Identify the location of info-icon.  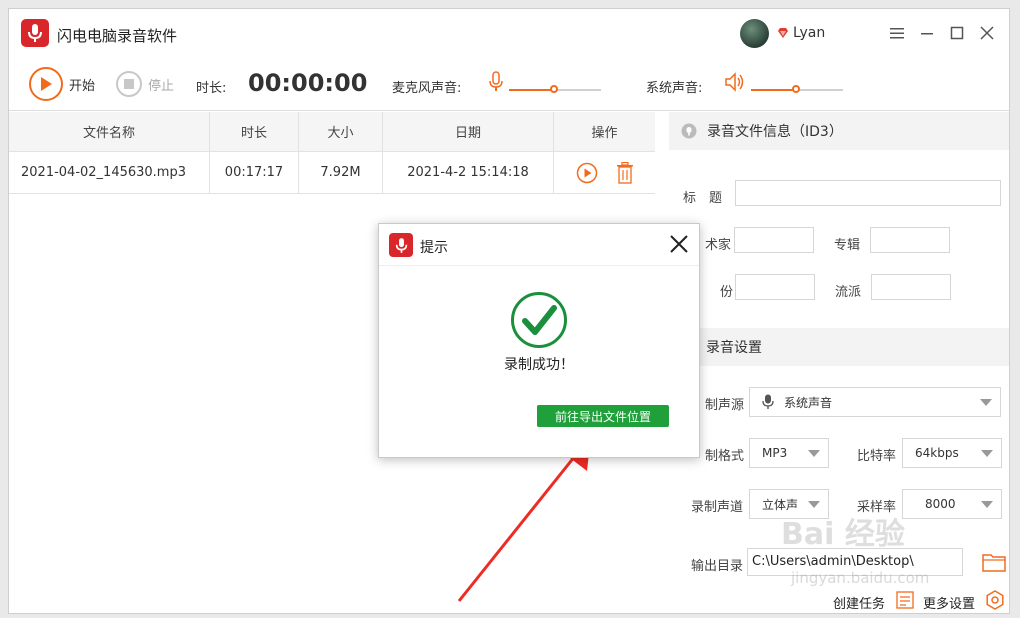
(689, 131).